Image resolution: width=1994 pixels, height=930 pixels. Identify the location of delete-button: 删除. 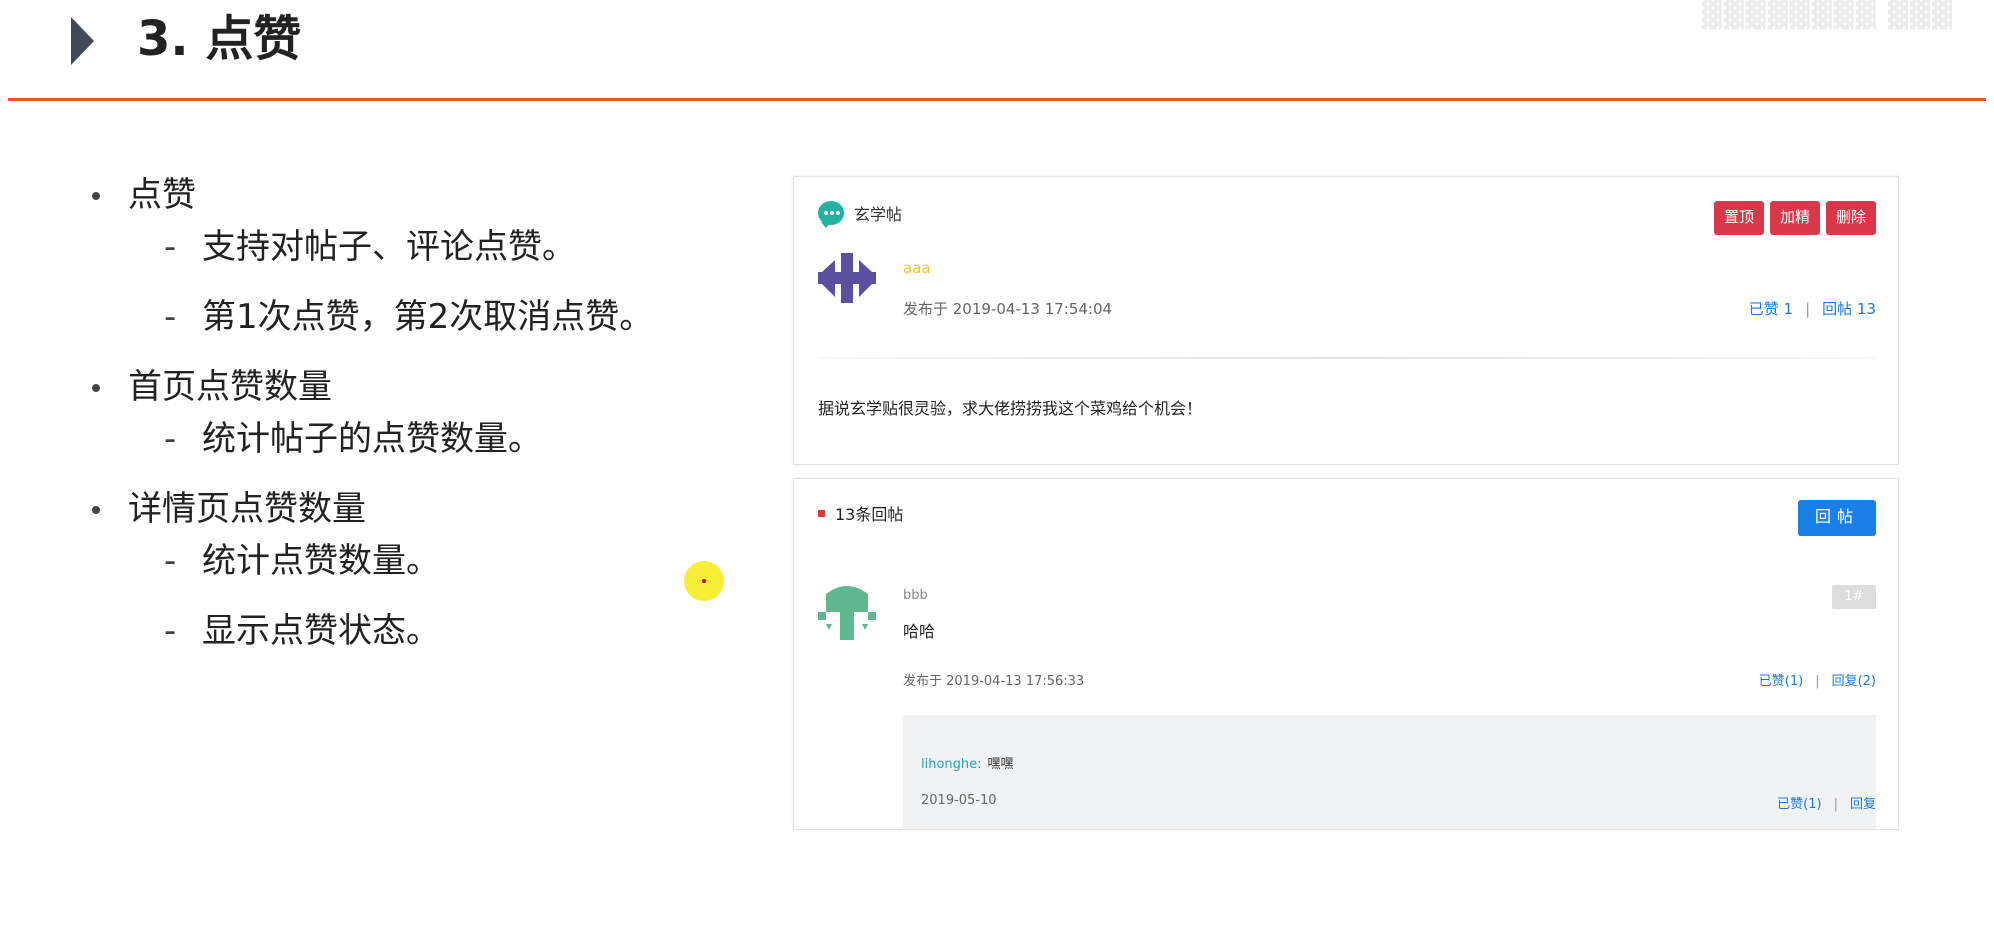
(1850, 218).